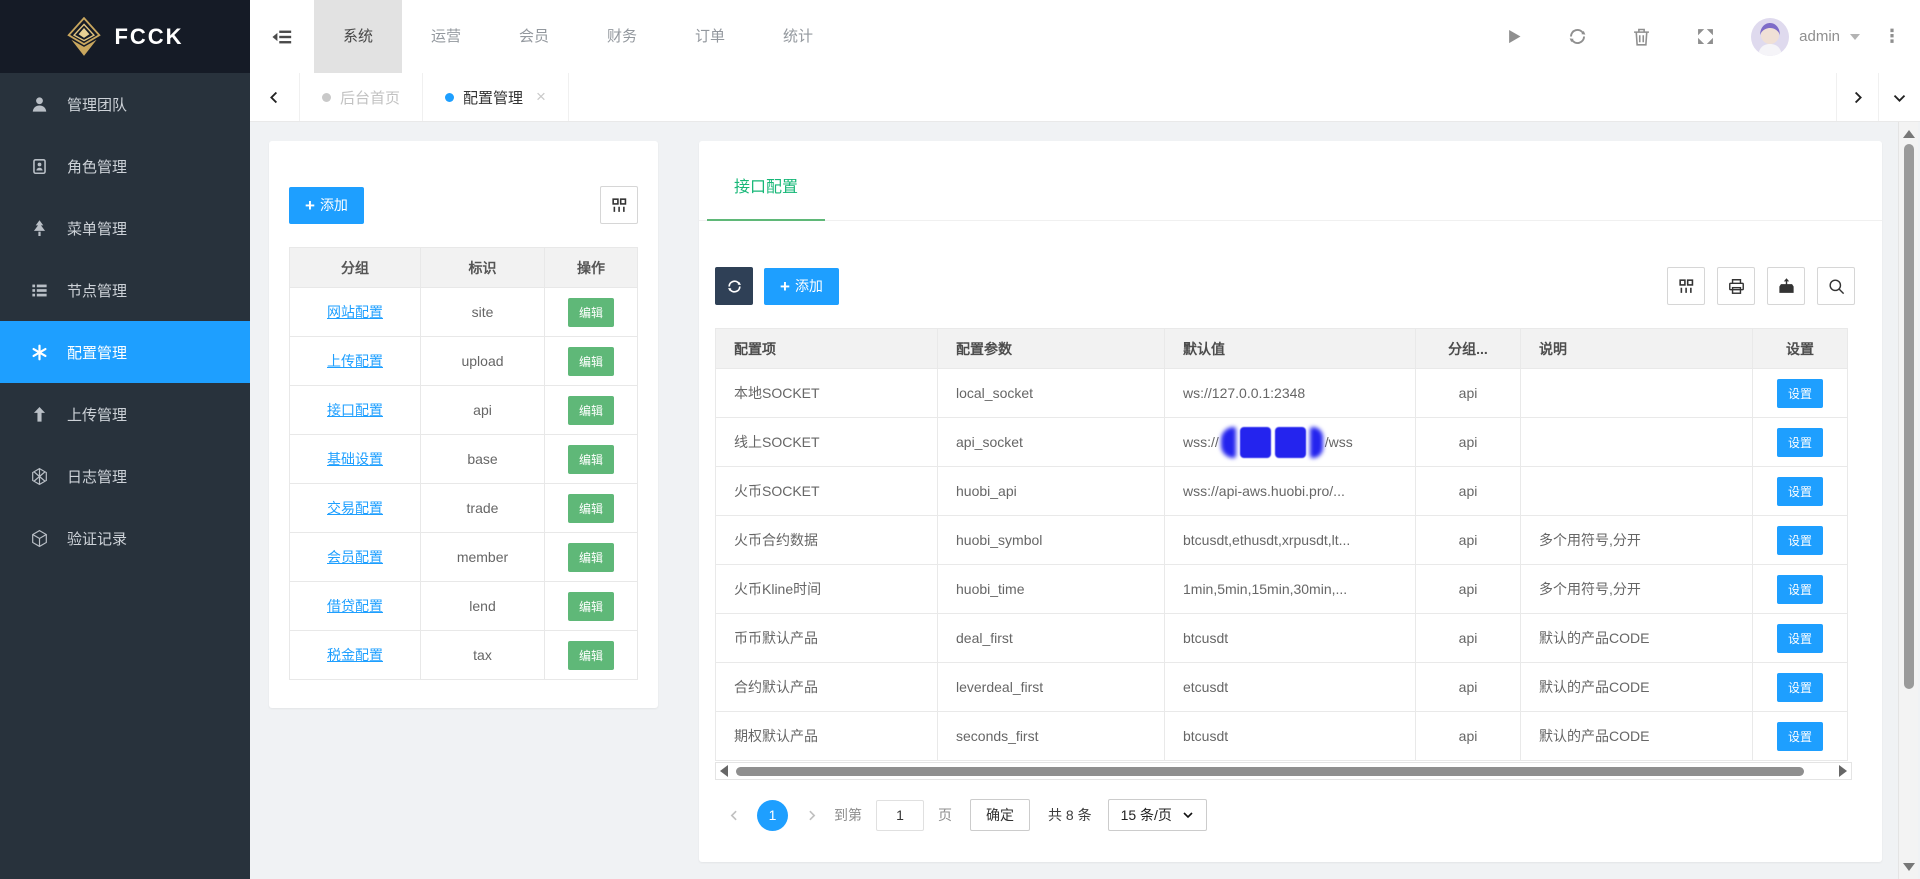 This screenshot has width=1920, height=879. I want to click on page-size-select: 15 条/页, so click(1157, 815).